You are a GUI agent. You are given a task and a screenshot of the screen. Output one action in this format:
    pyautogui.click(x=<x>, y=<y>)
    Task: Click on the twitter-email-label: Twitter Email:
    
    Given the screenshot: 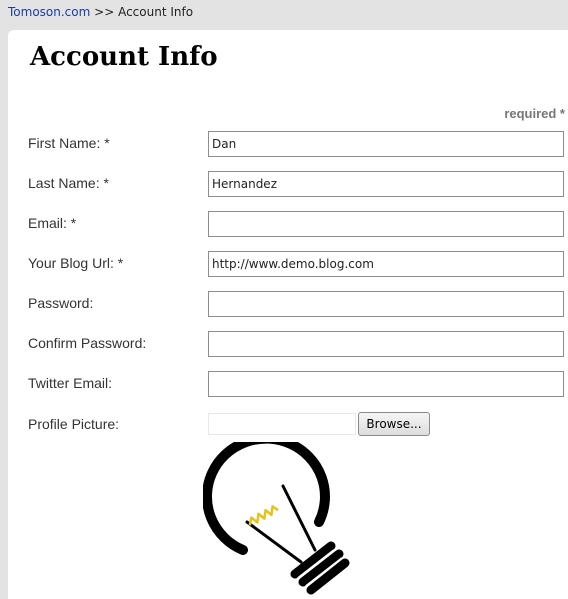 What is the action you would take?
    pyautogui.click(x=70, y=383)
    